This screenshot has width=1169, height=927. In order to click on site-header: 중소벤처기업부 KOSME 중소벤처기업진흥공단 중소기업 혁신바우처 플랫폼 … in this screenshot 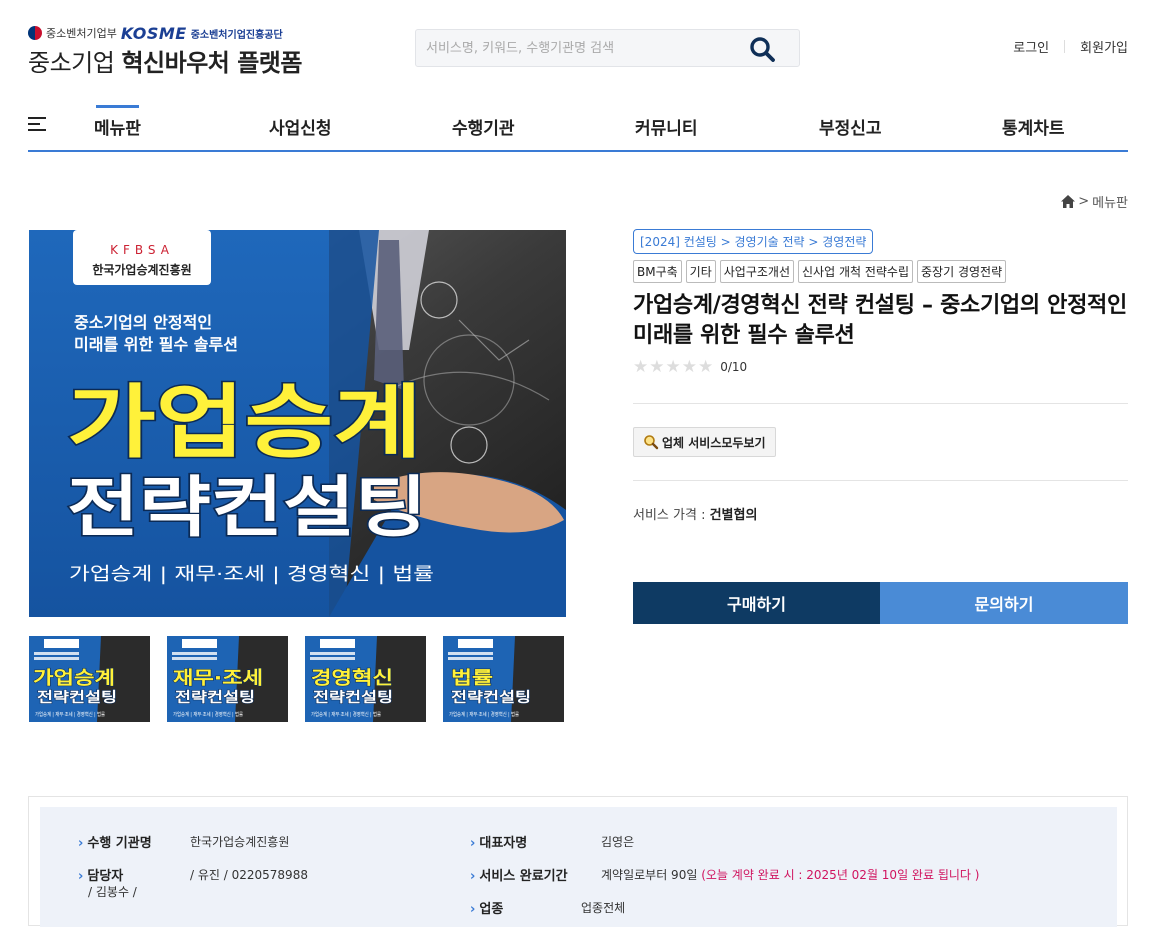, I will do `click(584, 45)`.